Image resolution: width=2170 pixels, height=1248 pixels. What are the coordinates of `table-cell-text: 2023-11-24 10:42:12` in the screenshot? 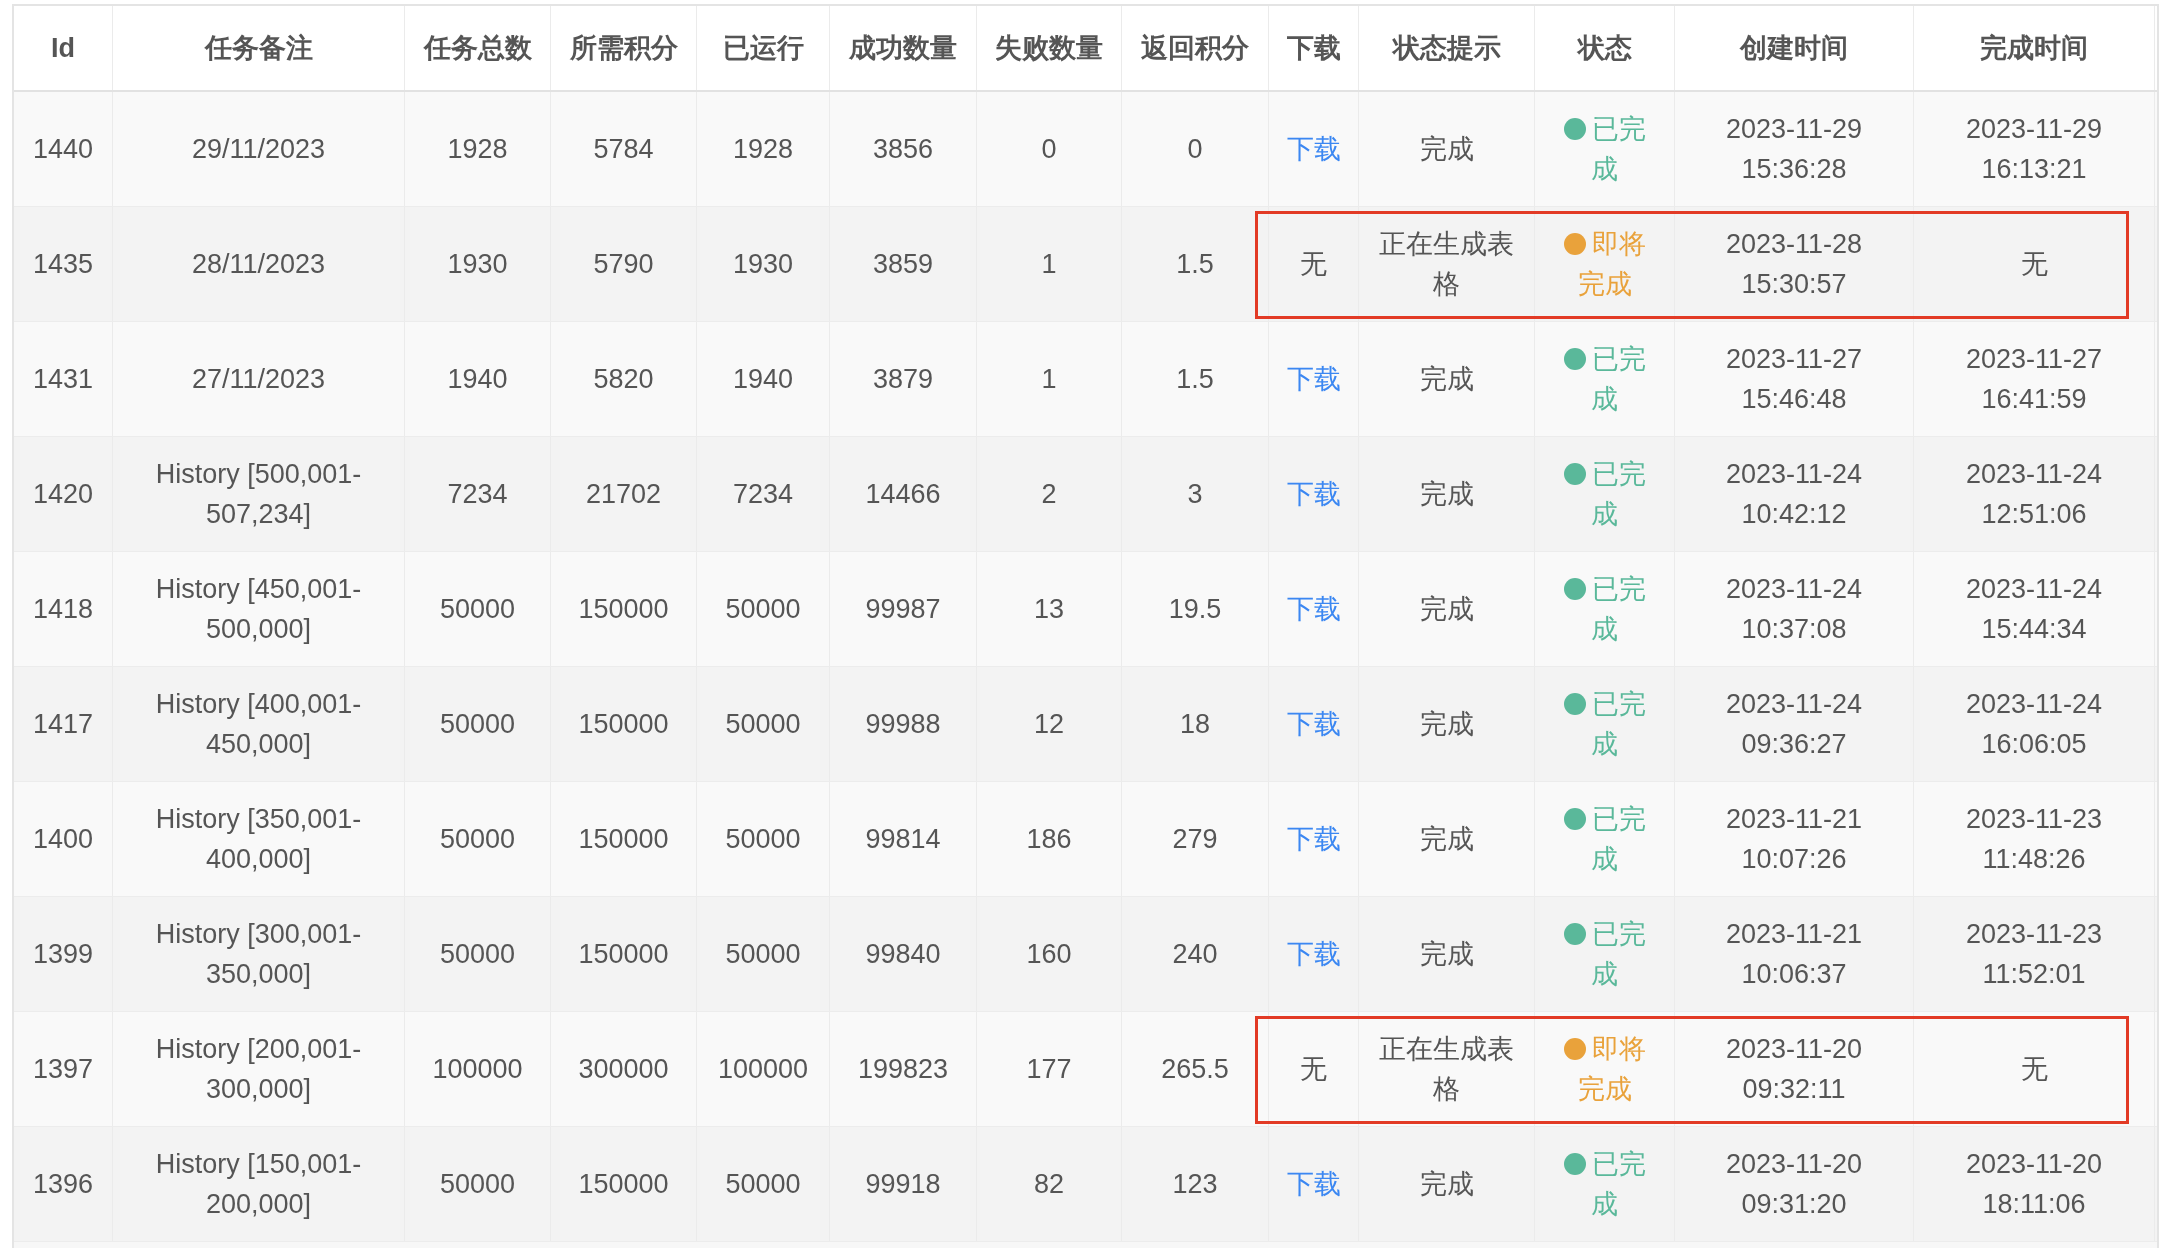 It's located at (1794, 494).